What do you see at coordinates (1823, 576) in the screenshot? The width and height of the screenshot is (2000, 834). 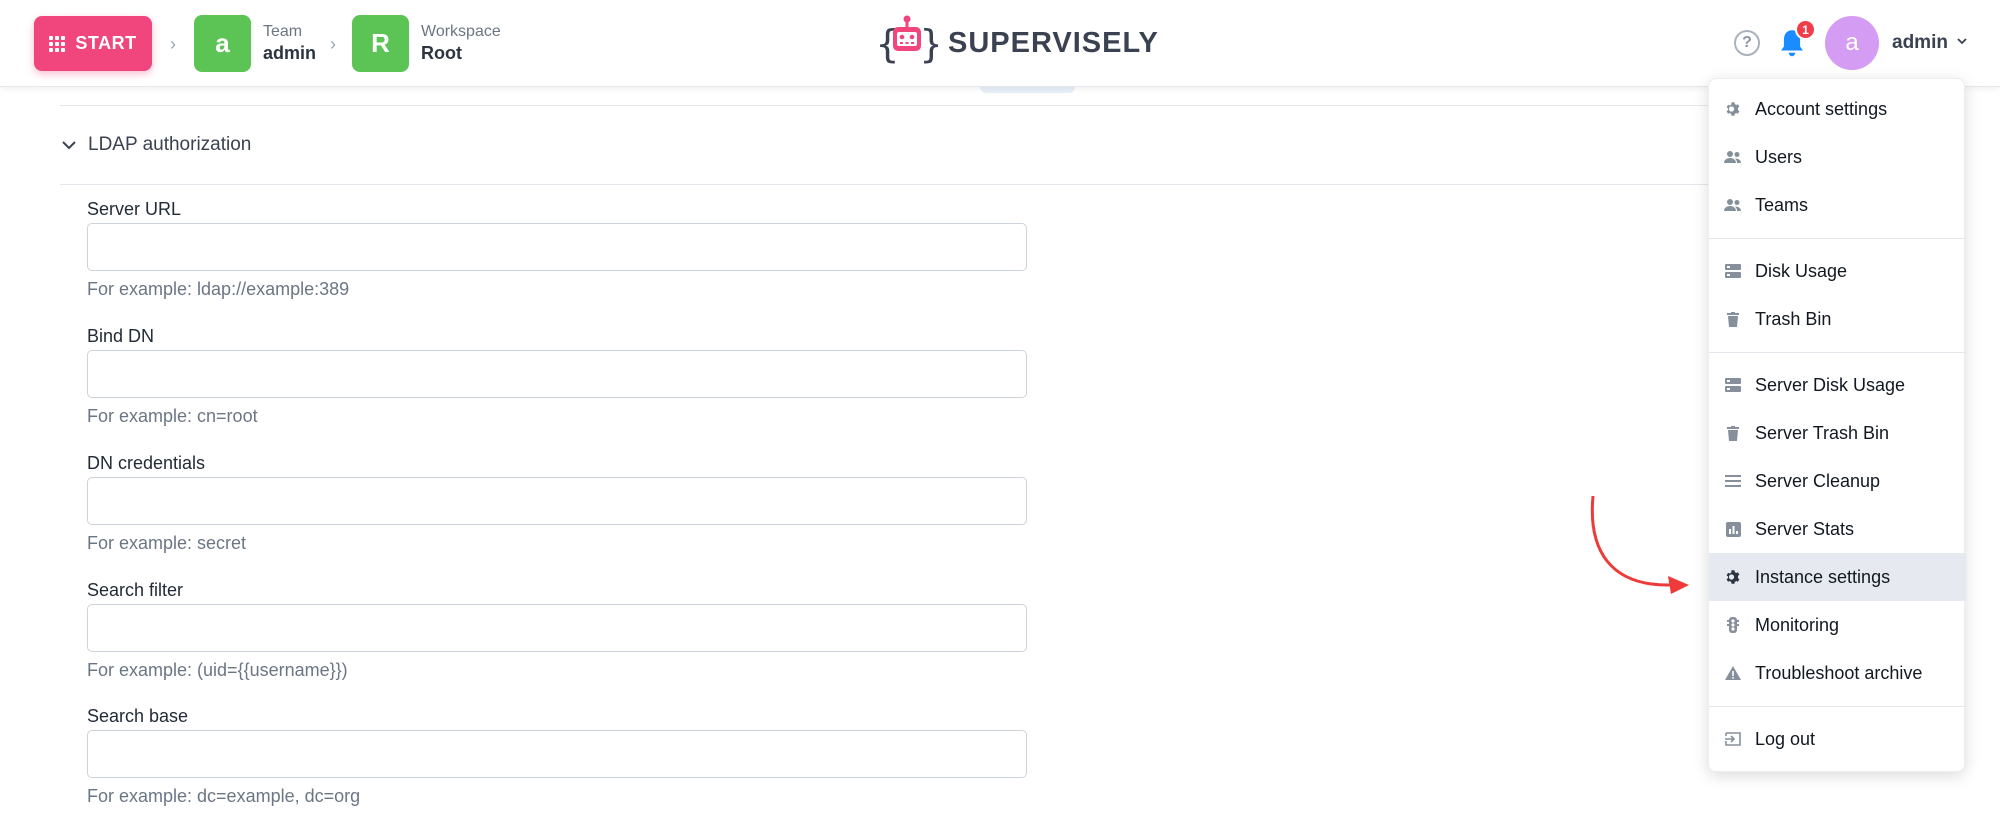 I see `menu-item-label: Instance settings` at bounding box center [1823, 576].